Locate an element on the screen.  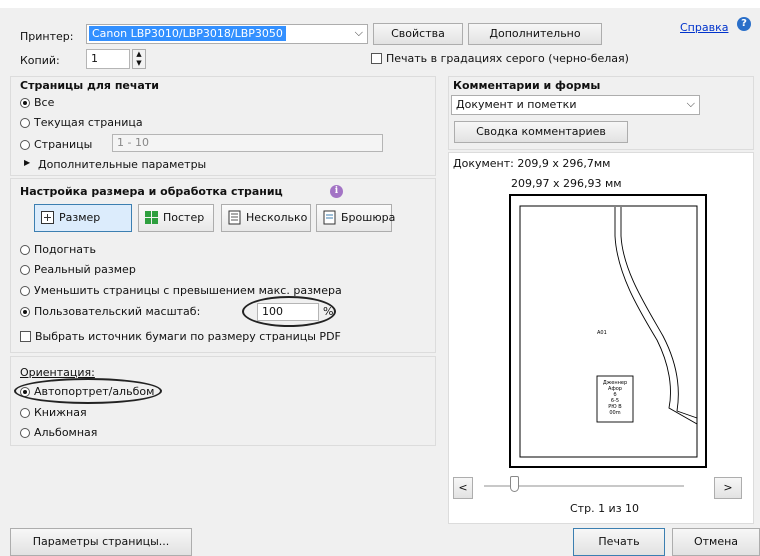
sheet-label: A01 is located at coordinates (602, 333).